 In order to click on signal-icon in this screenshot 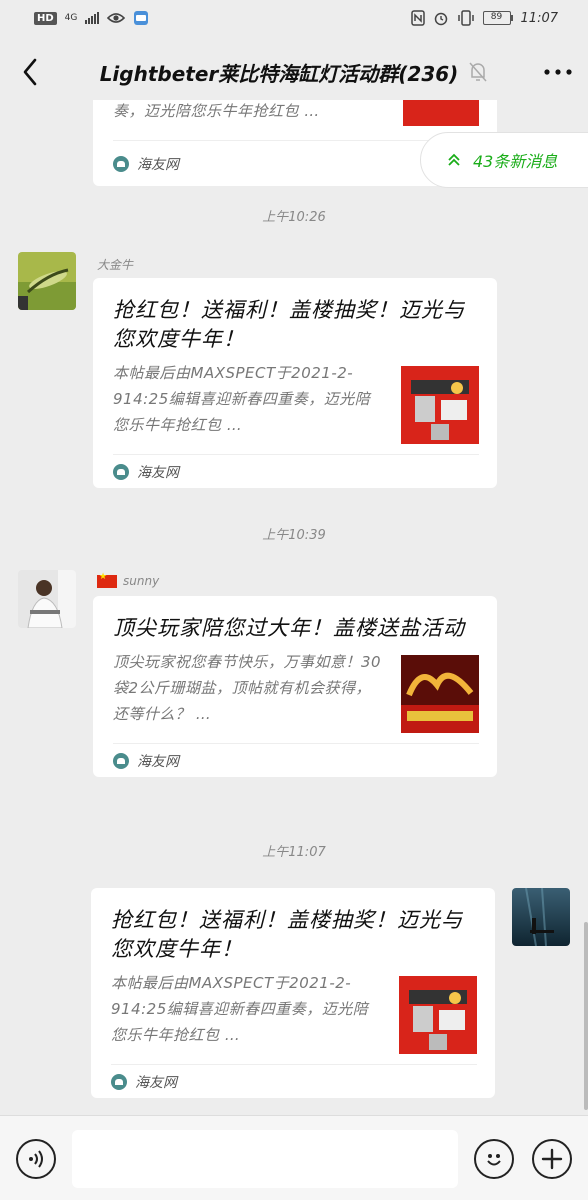, I will do `click(92, 18)`.